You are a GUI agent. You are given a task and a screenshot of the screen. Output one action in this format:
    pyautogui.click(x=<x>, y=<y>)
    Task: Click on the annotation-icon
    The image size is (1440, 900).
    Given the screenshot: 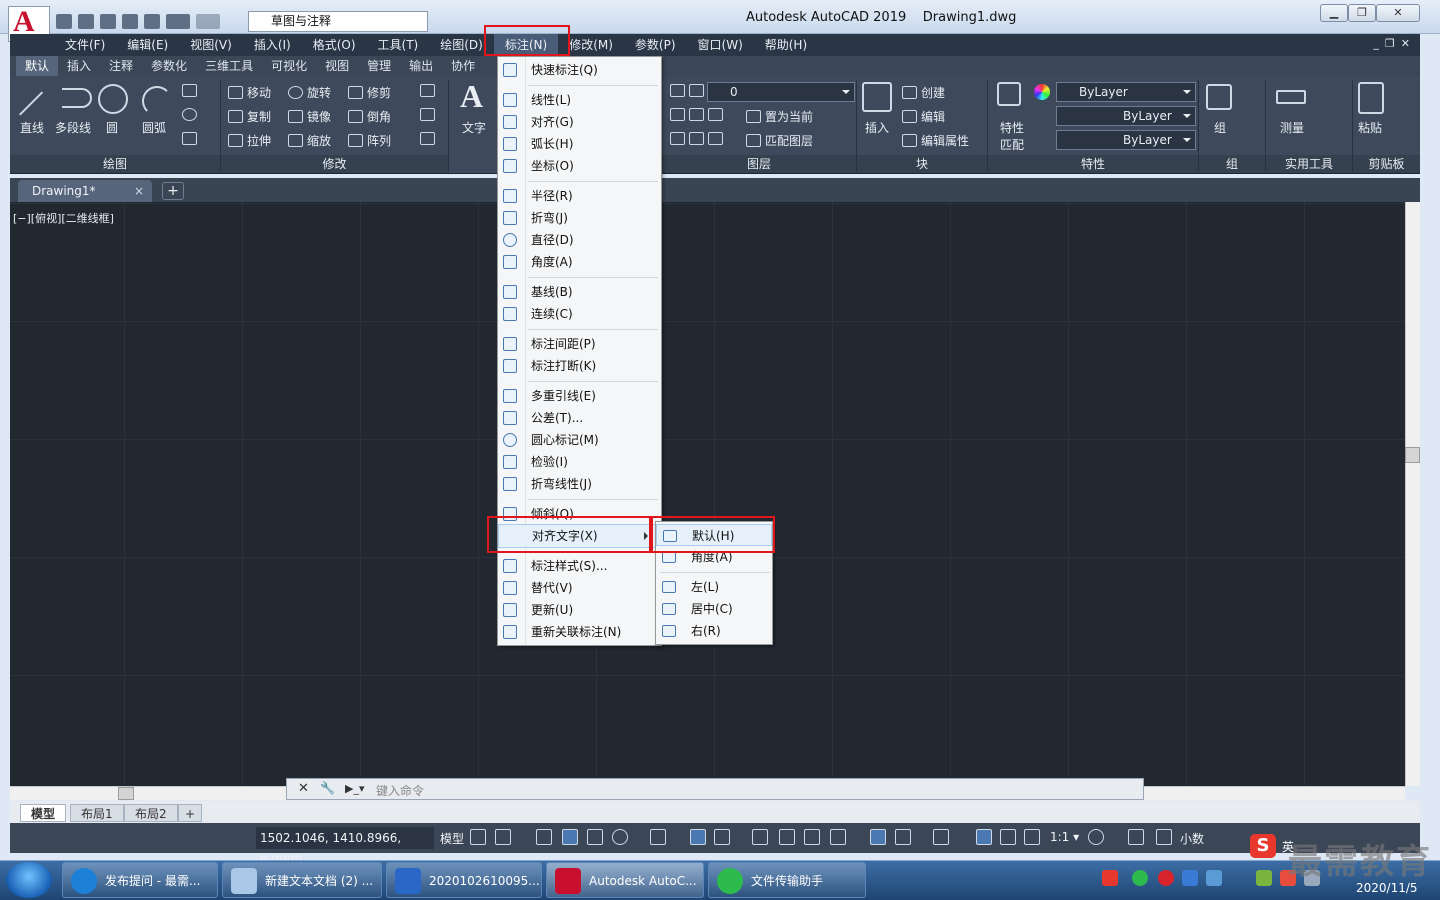 What is the action you would take?
    pyautogui.click(x=1032, y=837)
    